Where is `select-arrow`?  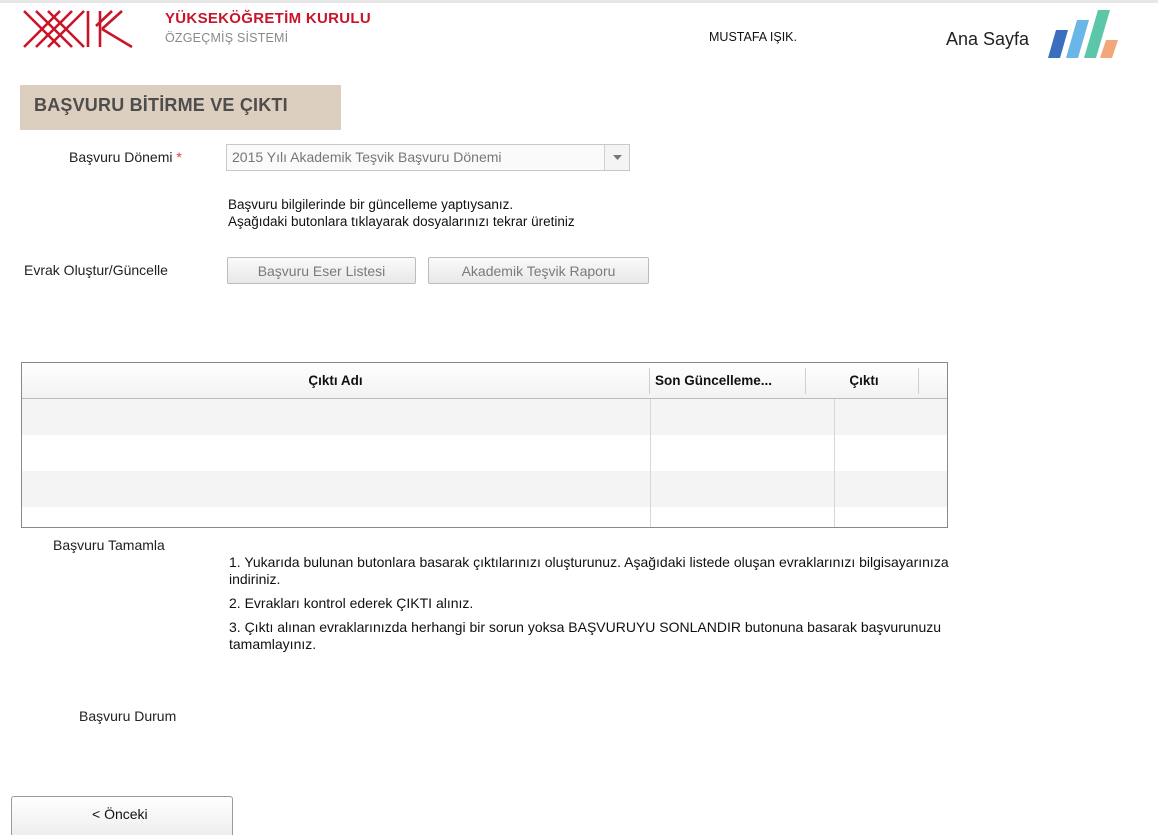
select-arrow is located at coordinates (616, 157).